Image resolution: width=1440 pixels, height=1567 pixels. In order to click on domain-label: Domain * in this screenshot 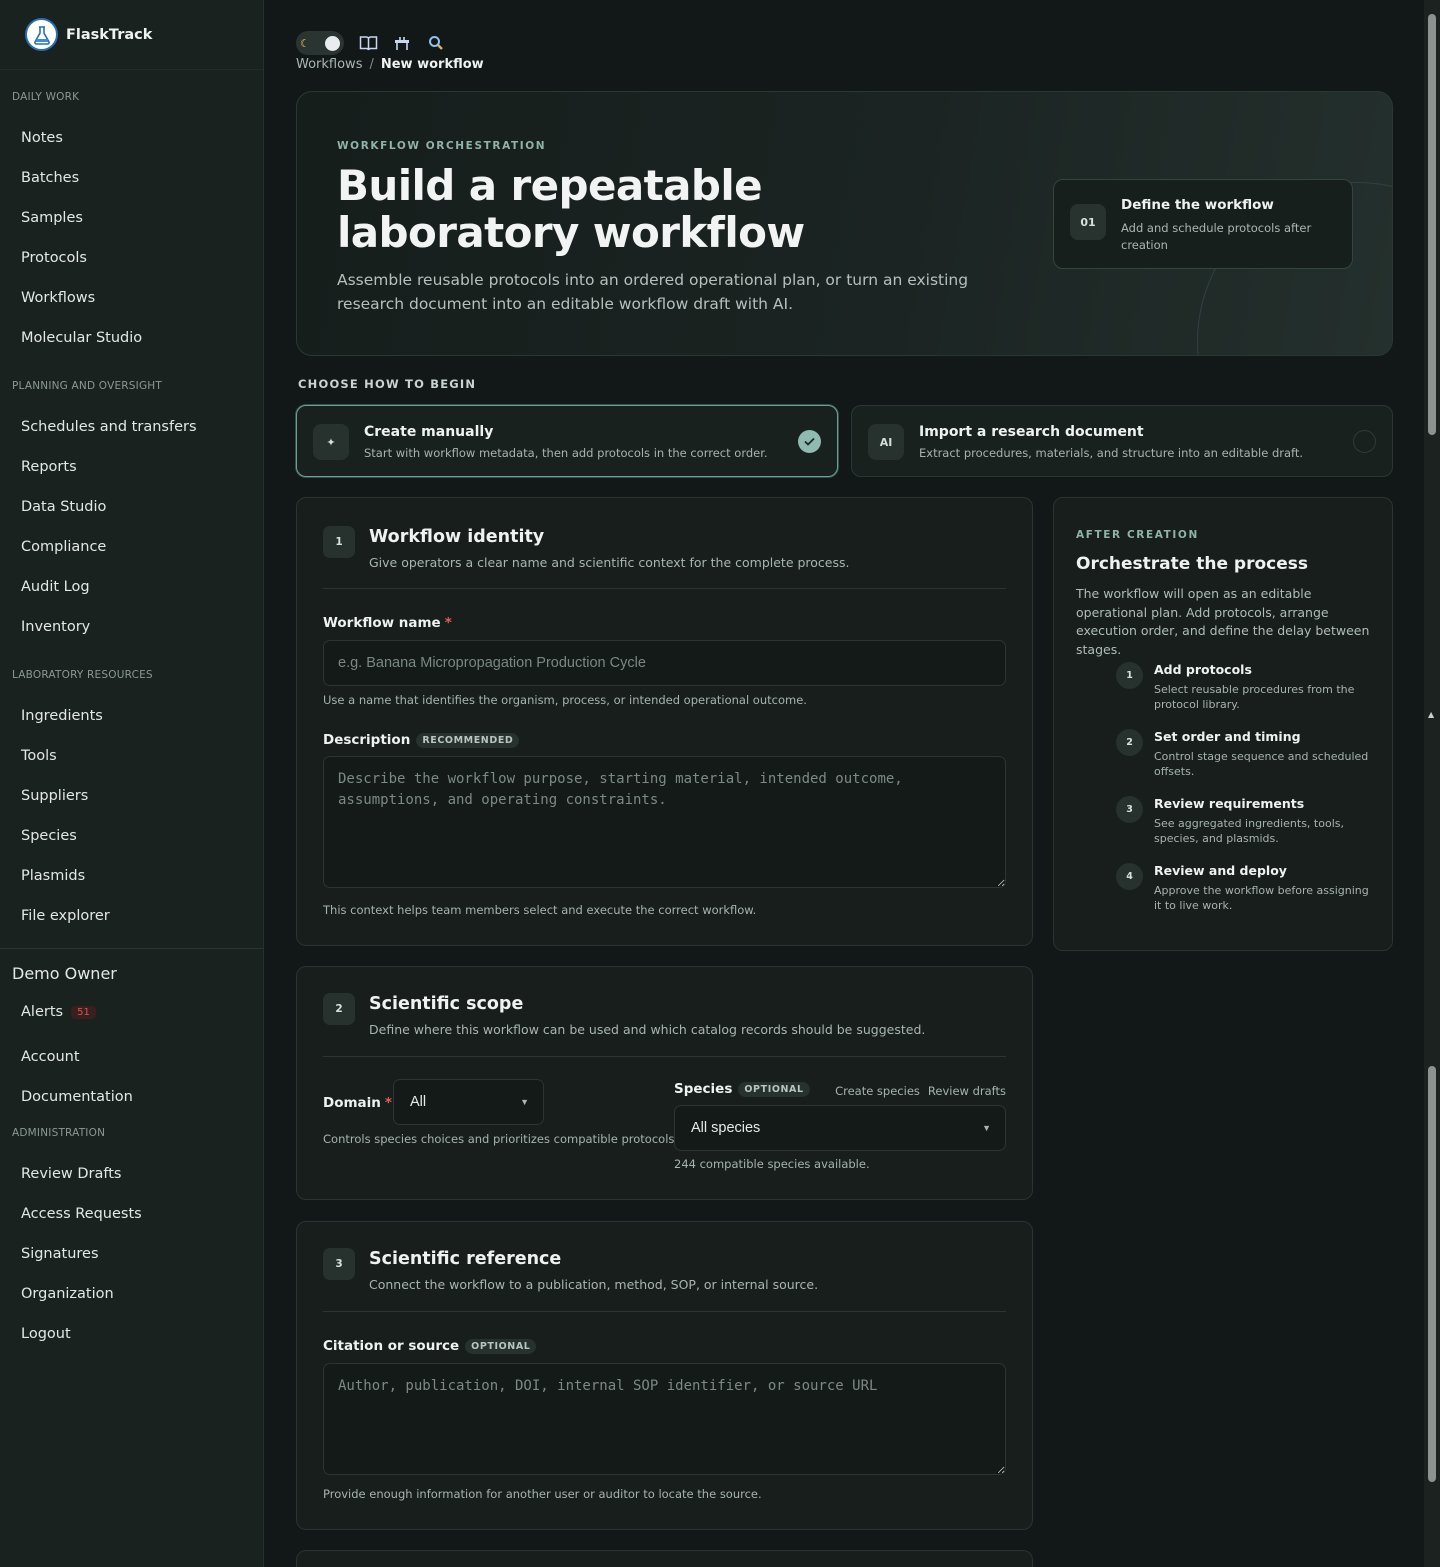, I will do `click(357, 1103)`.